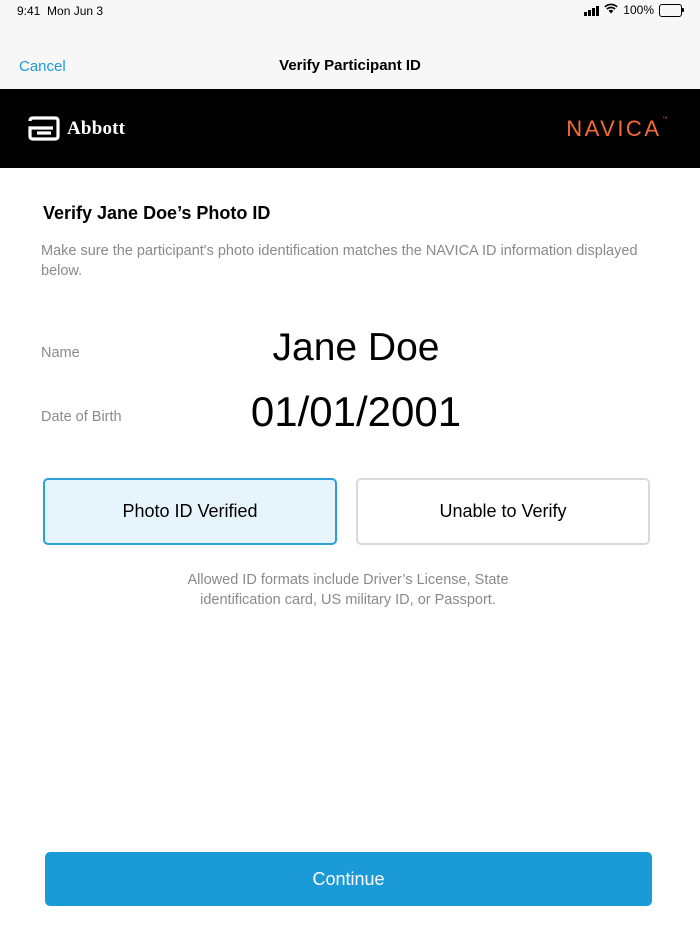 Image resolution: width=700 pixels, height=934 pixels. What do you see at coordinates (29, 11) in the screenshot?
I see `status-time-text: 9:41` at bounding box center [29, 11].